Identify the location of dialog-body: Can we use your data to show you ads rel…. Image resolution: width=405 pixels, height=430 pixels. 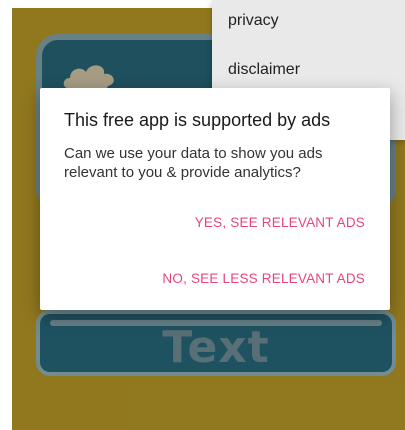
(193, 163).